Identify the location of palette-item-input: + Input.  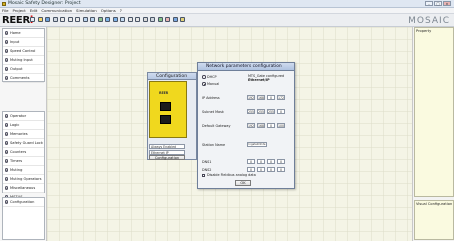
(23, 42).